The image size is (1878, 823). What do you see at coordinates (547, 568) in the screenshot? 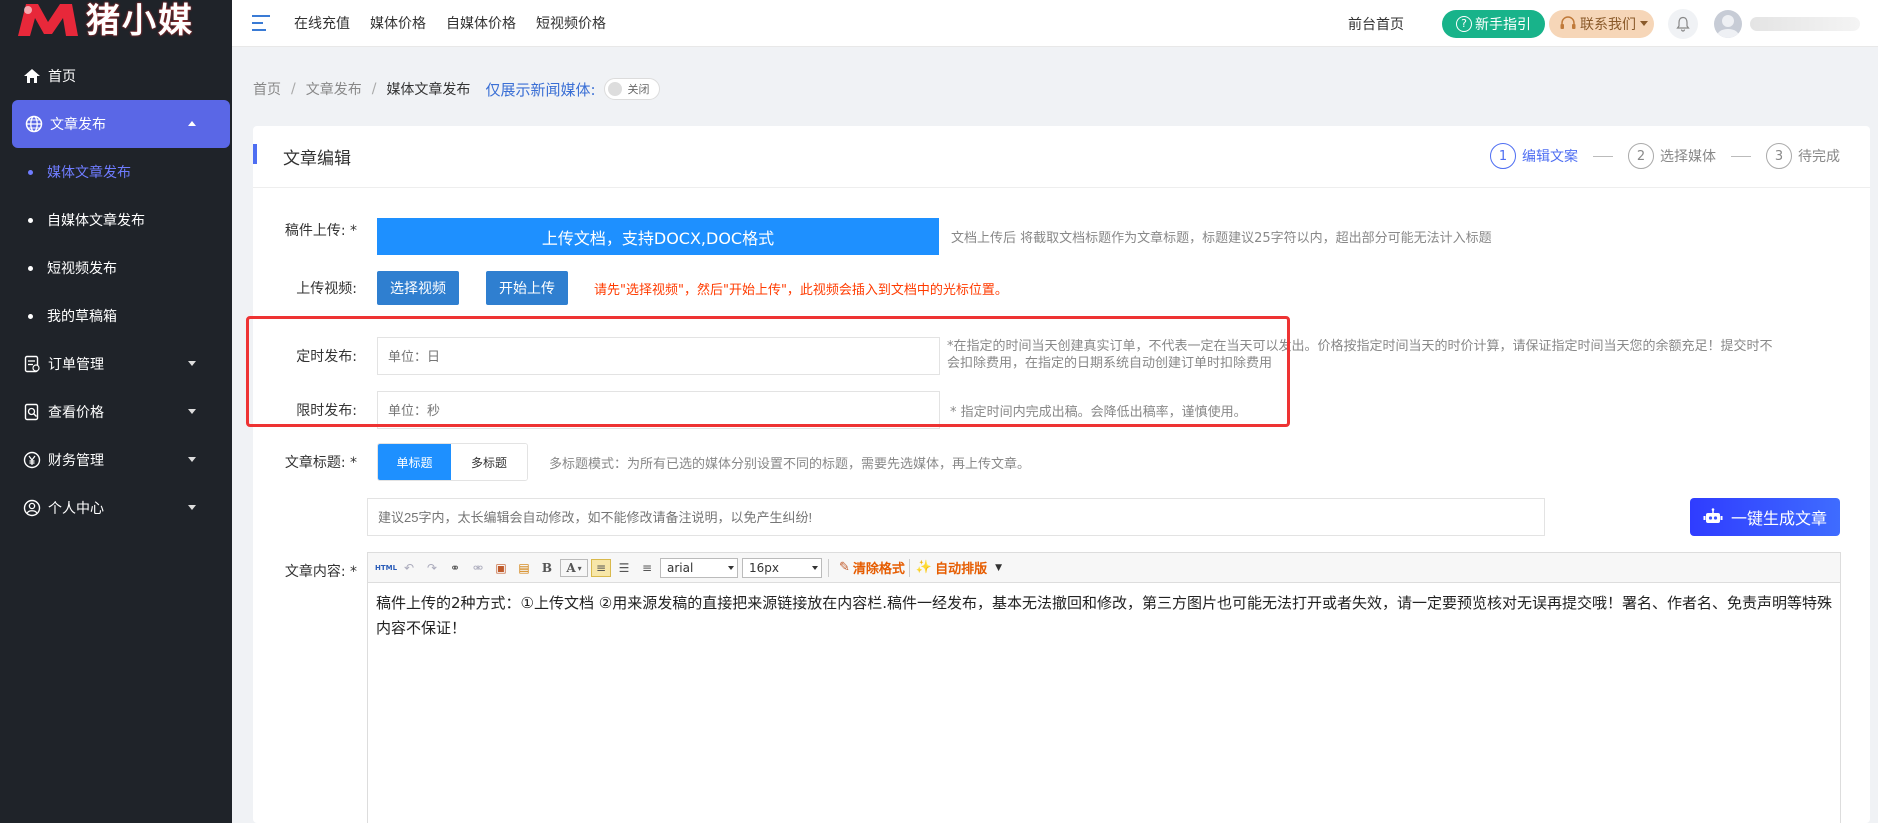
I see `bold-icon: B` at bounding box center [547, 568].